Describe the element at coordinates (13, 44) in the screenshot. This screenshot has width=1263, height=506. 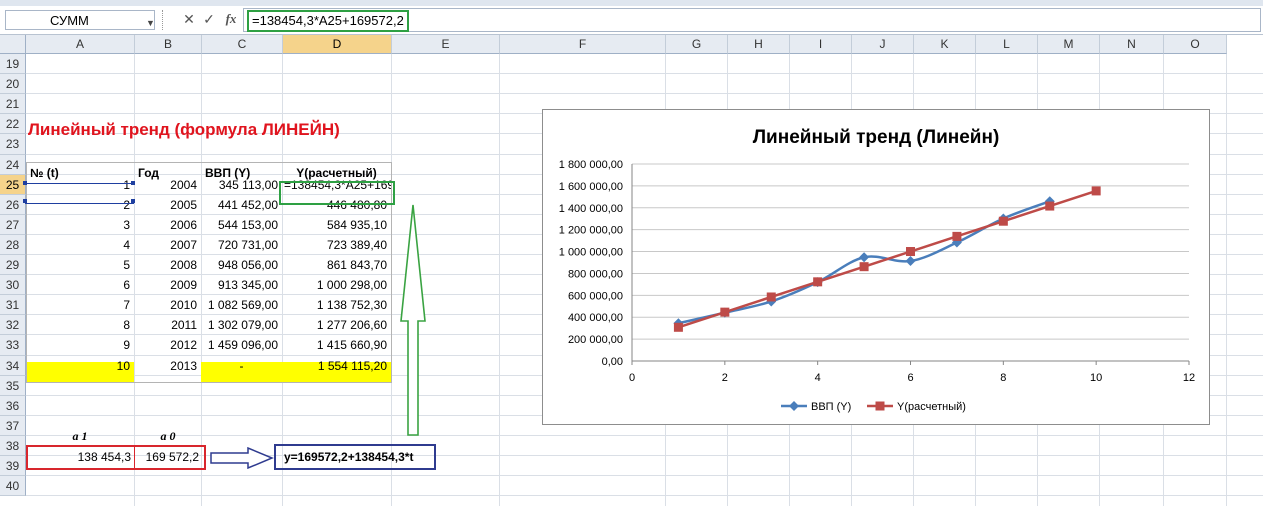
I see `select-all-corner` at that location.